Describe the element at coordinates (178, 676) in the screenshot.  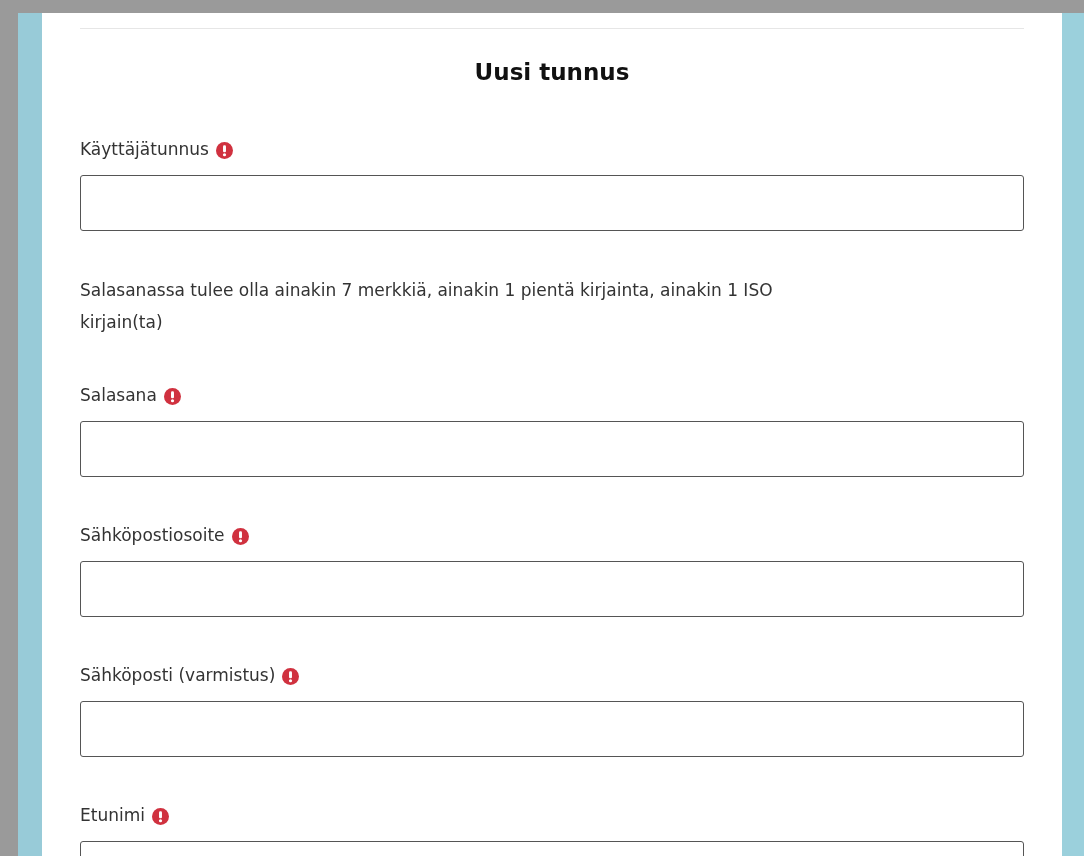
I see `field-label: Sähköposti (varmistus)` at that location.